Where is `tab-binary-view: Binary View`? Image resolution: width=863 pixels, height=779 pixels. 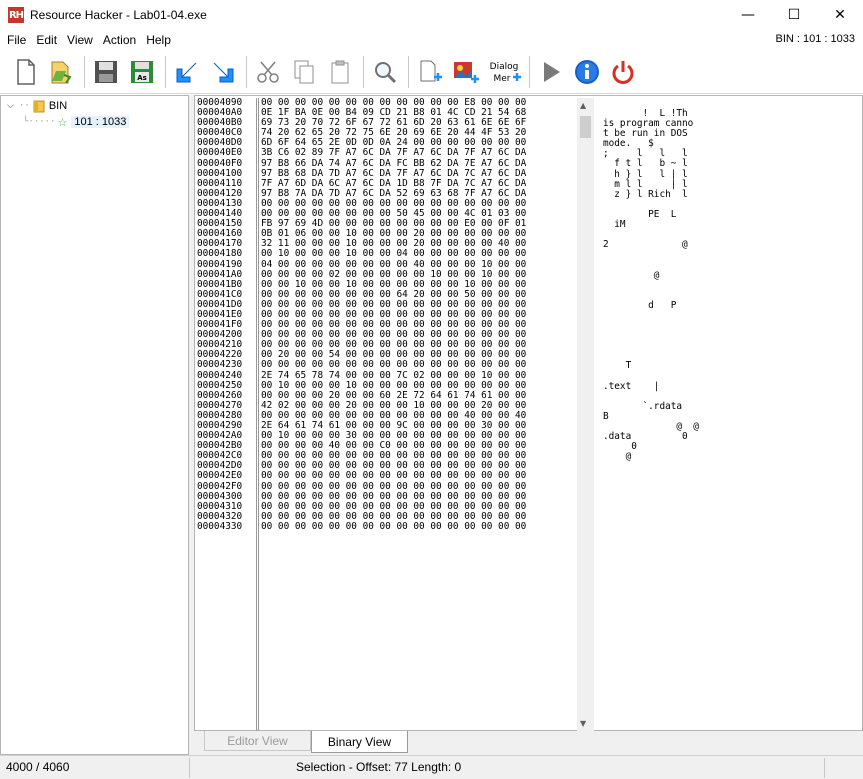
tab-binary-view: Binary View is located at coordinates (359, 742).